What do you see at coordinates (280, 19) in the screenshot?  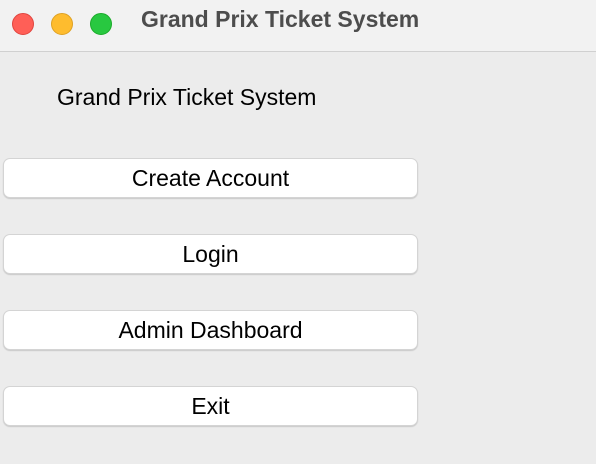 I see `window-title: Grand Prix Ticket System` at bounding box center [280, 19].